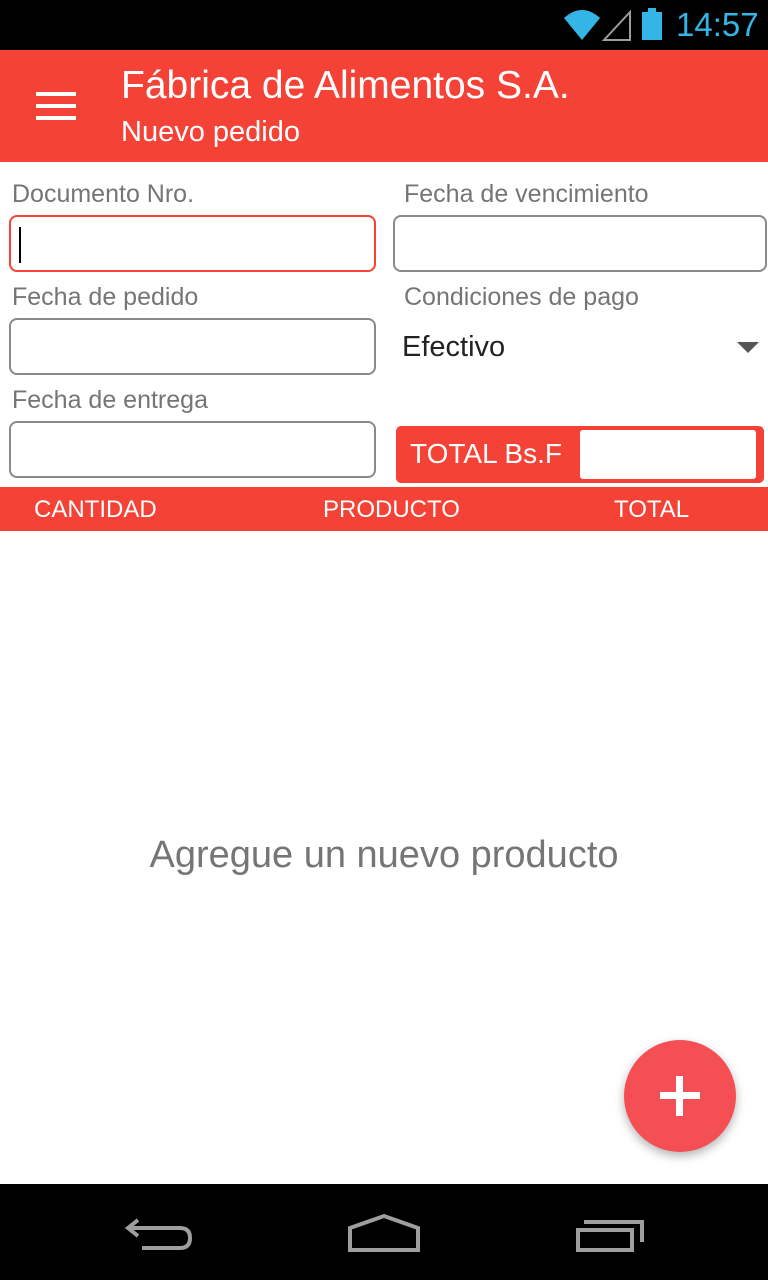 The width and height of the screenshot is (768, 1280). I want to click on fecha-entrega-input, so click(192, 449).